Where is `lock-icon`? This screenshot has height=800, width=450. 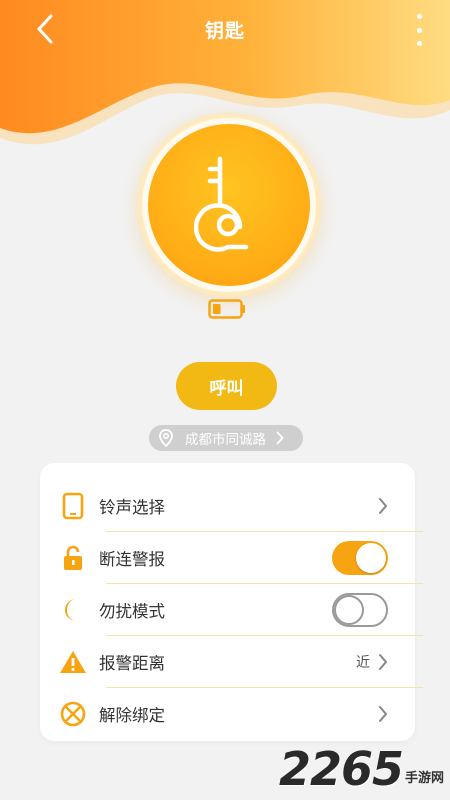
lock-icon is located at coordinates (73, 558).